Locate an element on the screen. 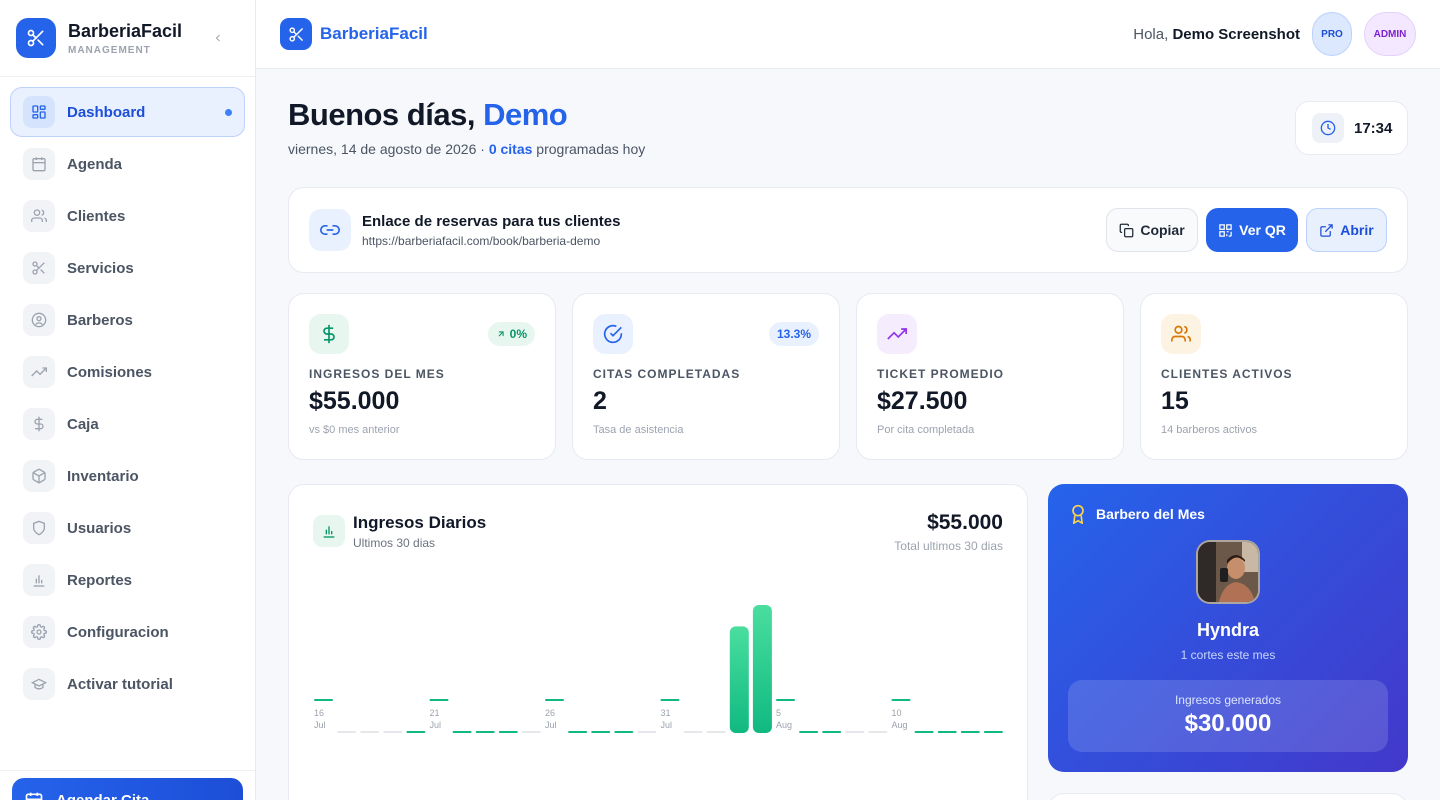 Image resolution: width=1440 pixels, height=800 pixels. sidebar-item-usuarios: Usuarios is located at coordinates (127, 528).